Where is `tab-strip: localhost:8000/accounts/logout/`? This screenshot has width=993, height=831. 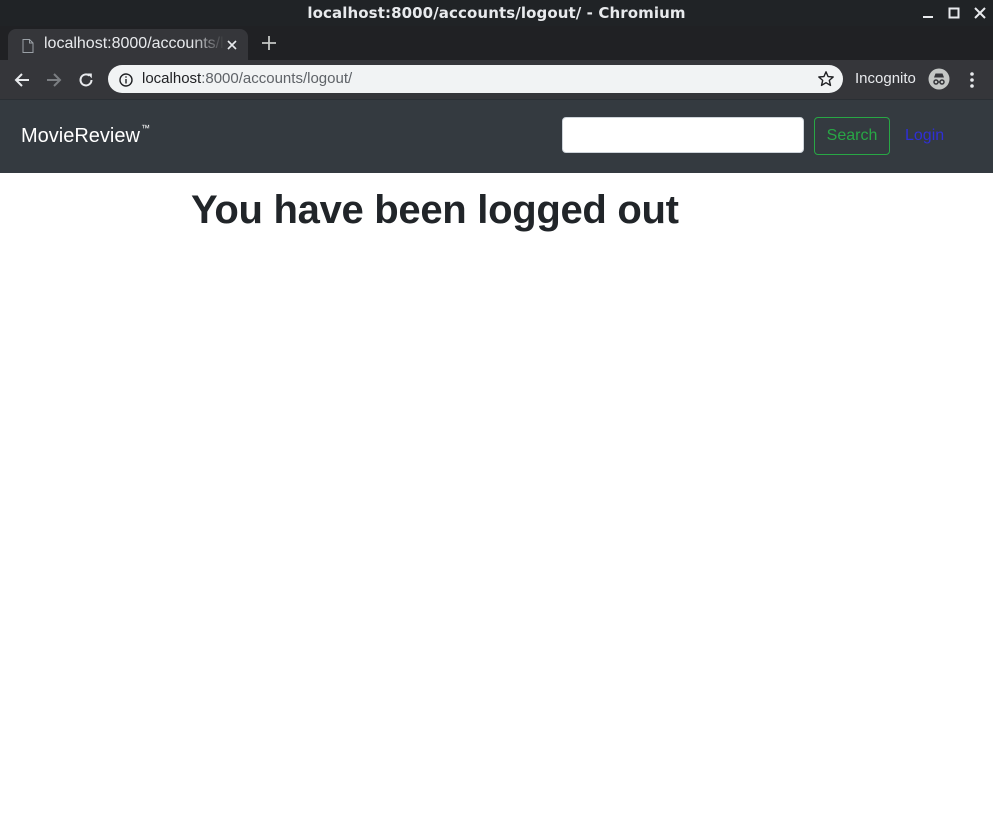
tab-strip: localhost:8000/accounts/logout/ is located at coordinates (496, 43).